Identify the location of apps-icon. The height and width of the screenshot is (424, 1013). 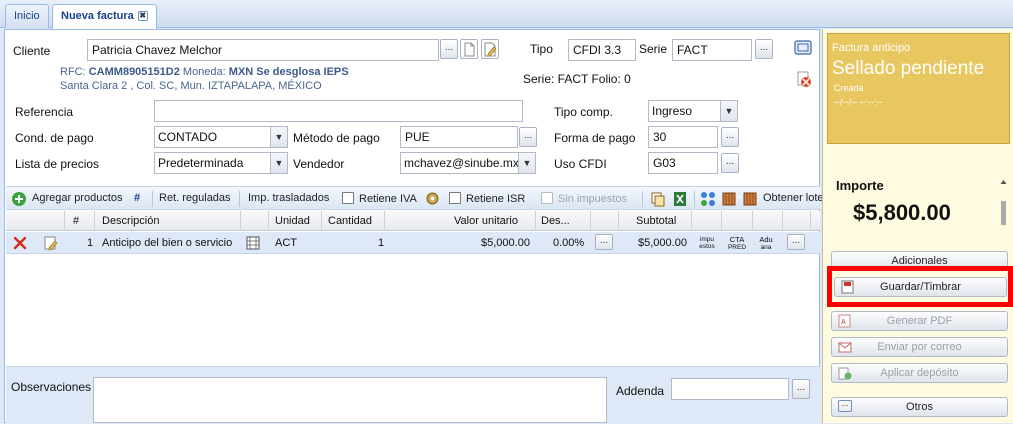
(708, 199).